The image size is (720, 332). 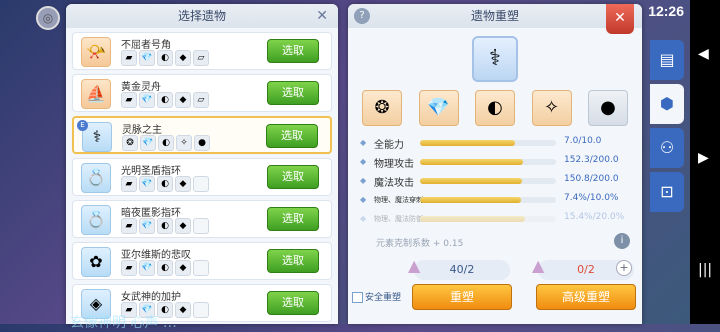 What do you see at coordinates (667, 148) in the screenshot?
I see `side-tab: ⚇` at bounding box center [667, 148].